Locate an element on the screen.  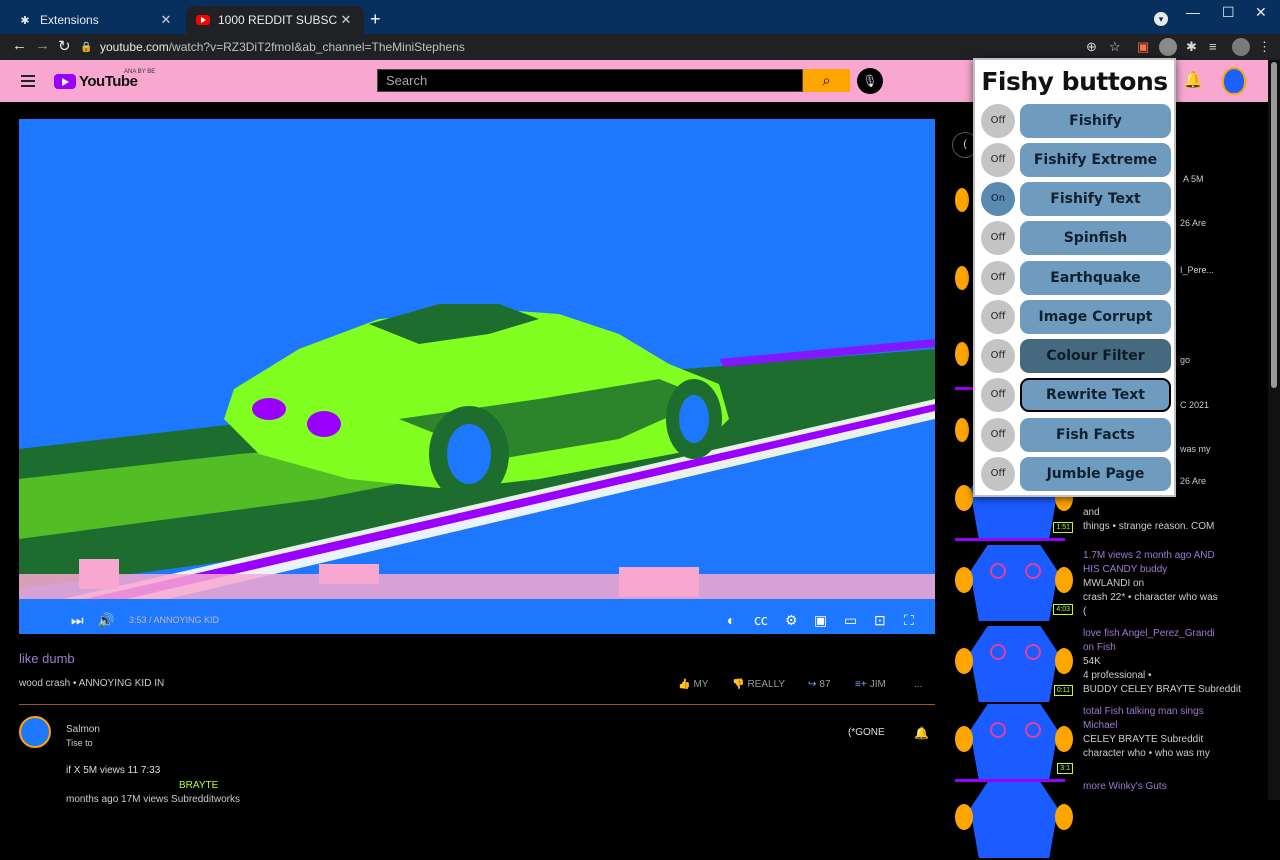
share-label: 87 is located at coordinates (825, 684).